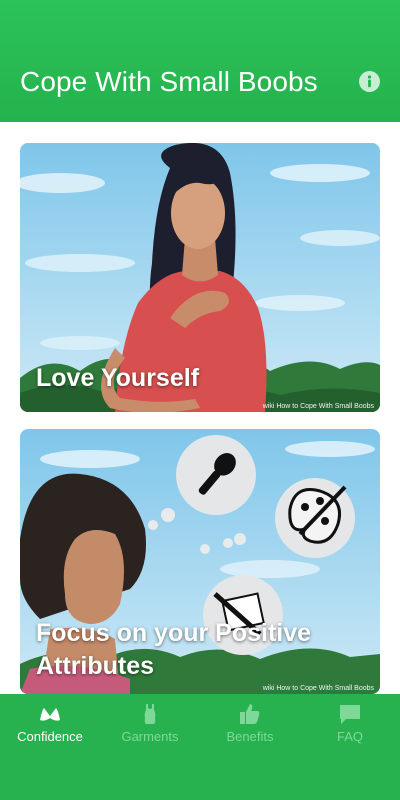 This screenshot has height=800, width=400. Describe the element at coordinates (350, 747) in the screenshot. I see `tab-faq: FAQ` at that location.